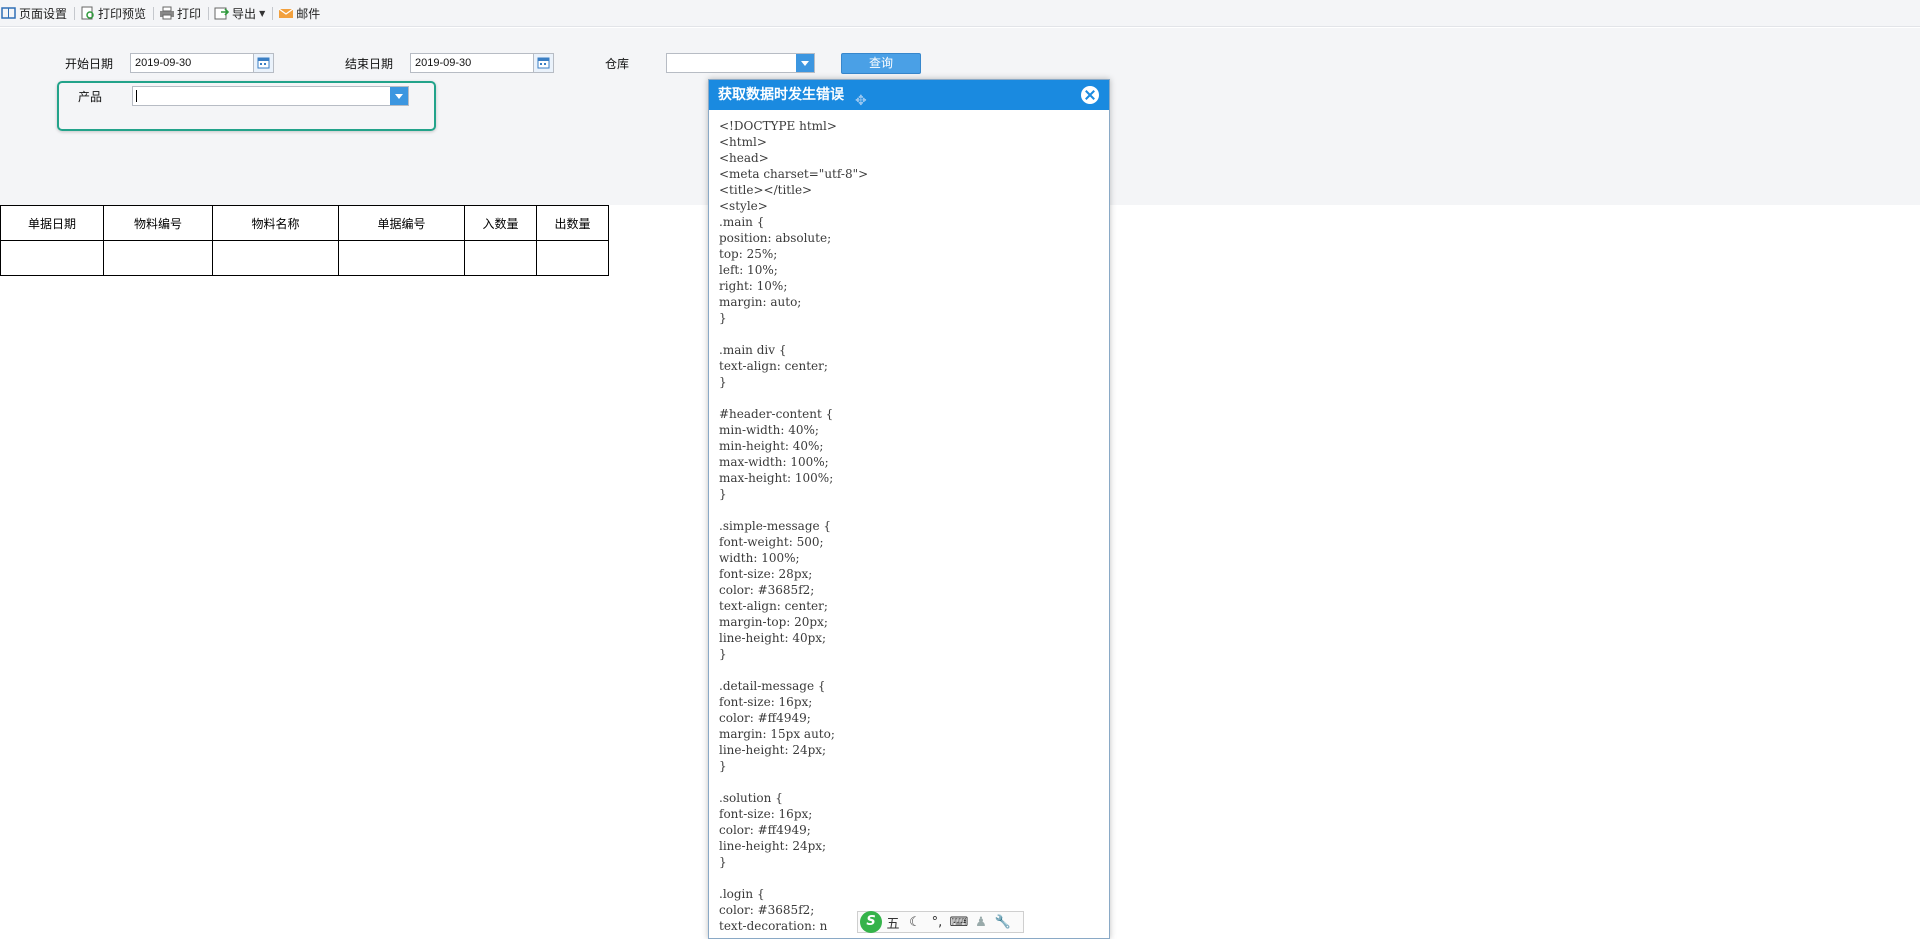 This screenshot has width=1920, height=939. I want to click on print-label: 打印, so click(189, 13).